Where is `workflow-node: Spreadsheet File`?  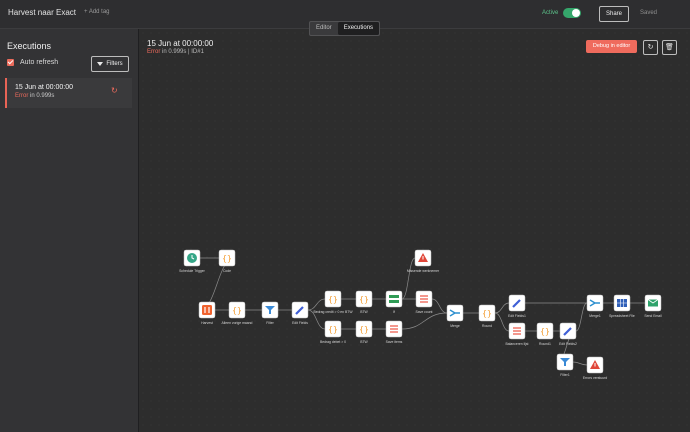 workflow-node: Spreadsheet File is located at coordinates (622, 306).